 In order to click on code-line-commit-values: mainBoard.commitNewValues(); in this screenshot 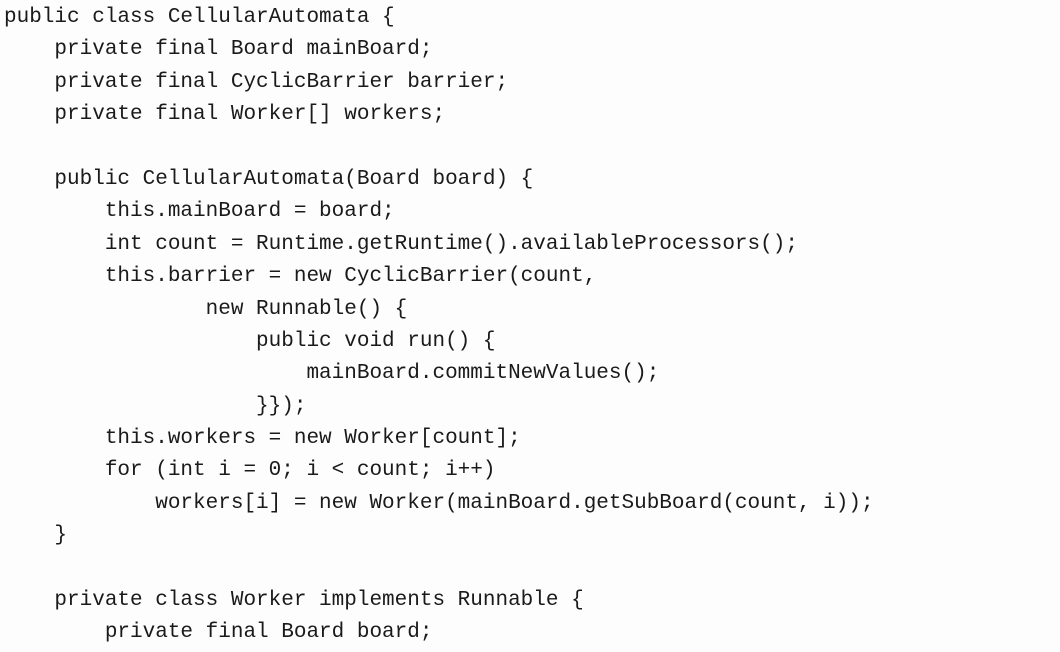, I will do `click(332, 374)`.